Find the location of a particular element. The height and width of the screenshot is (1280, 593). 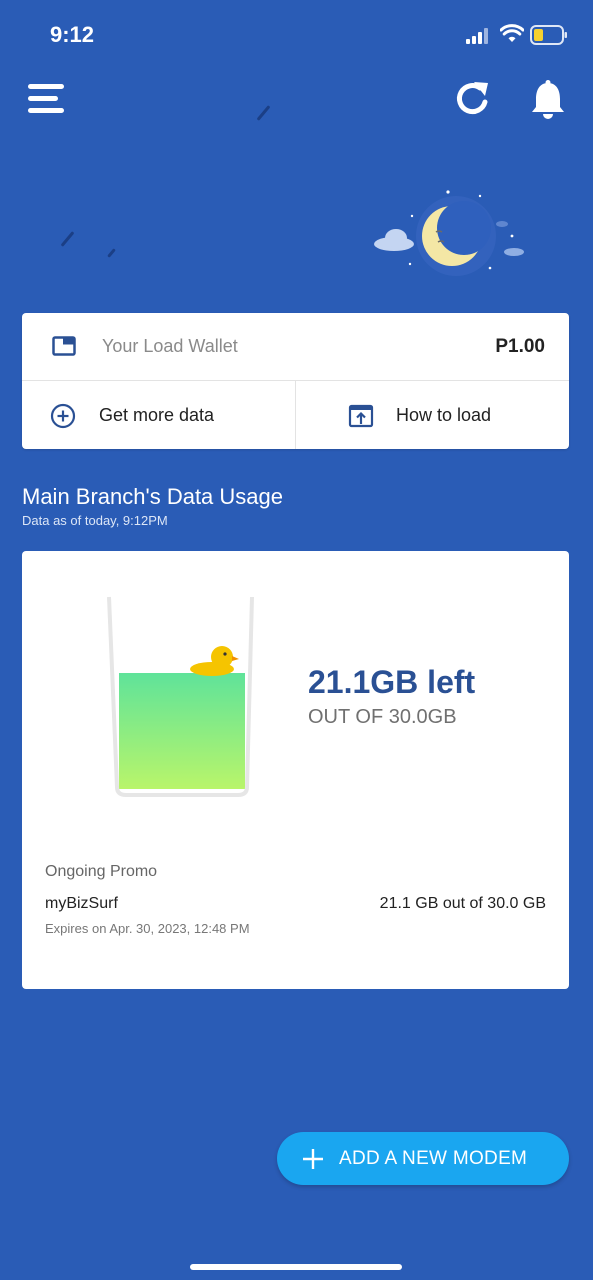

data-glass-gauge is located at coordinates (180, 696).